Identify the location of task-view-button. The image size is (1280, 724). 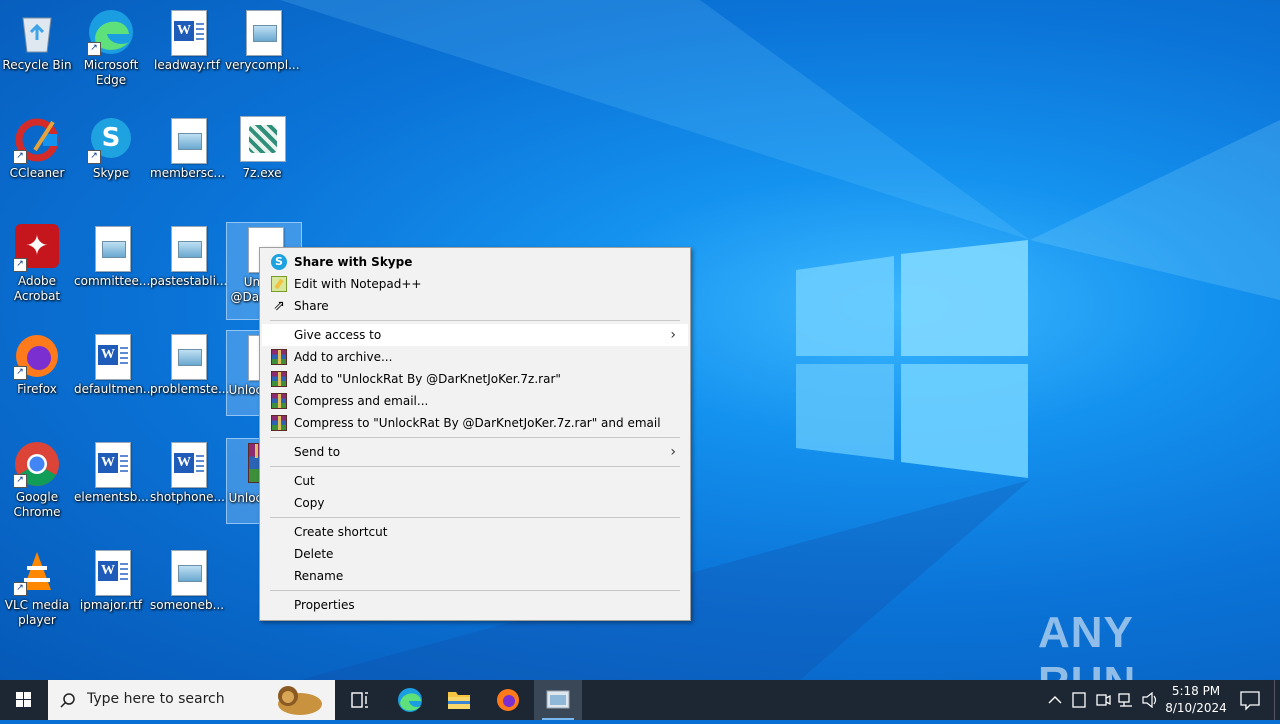
(360, 700).